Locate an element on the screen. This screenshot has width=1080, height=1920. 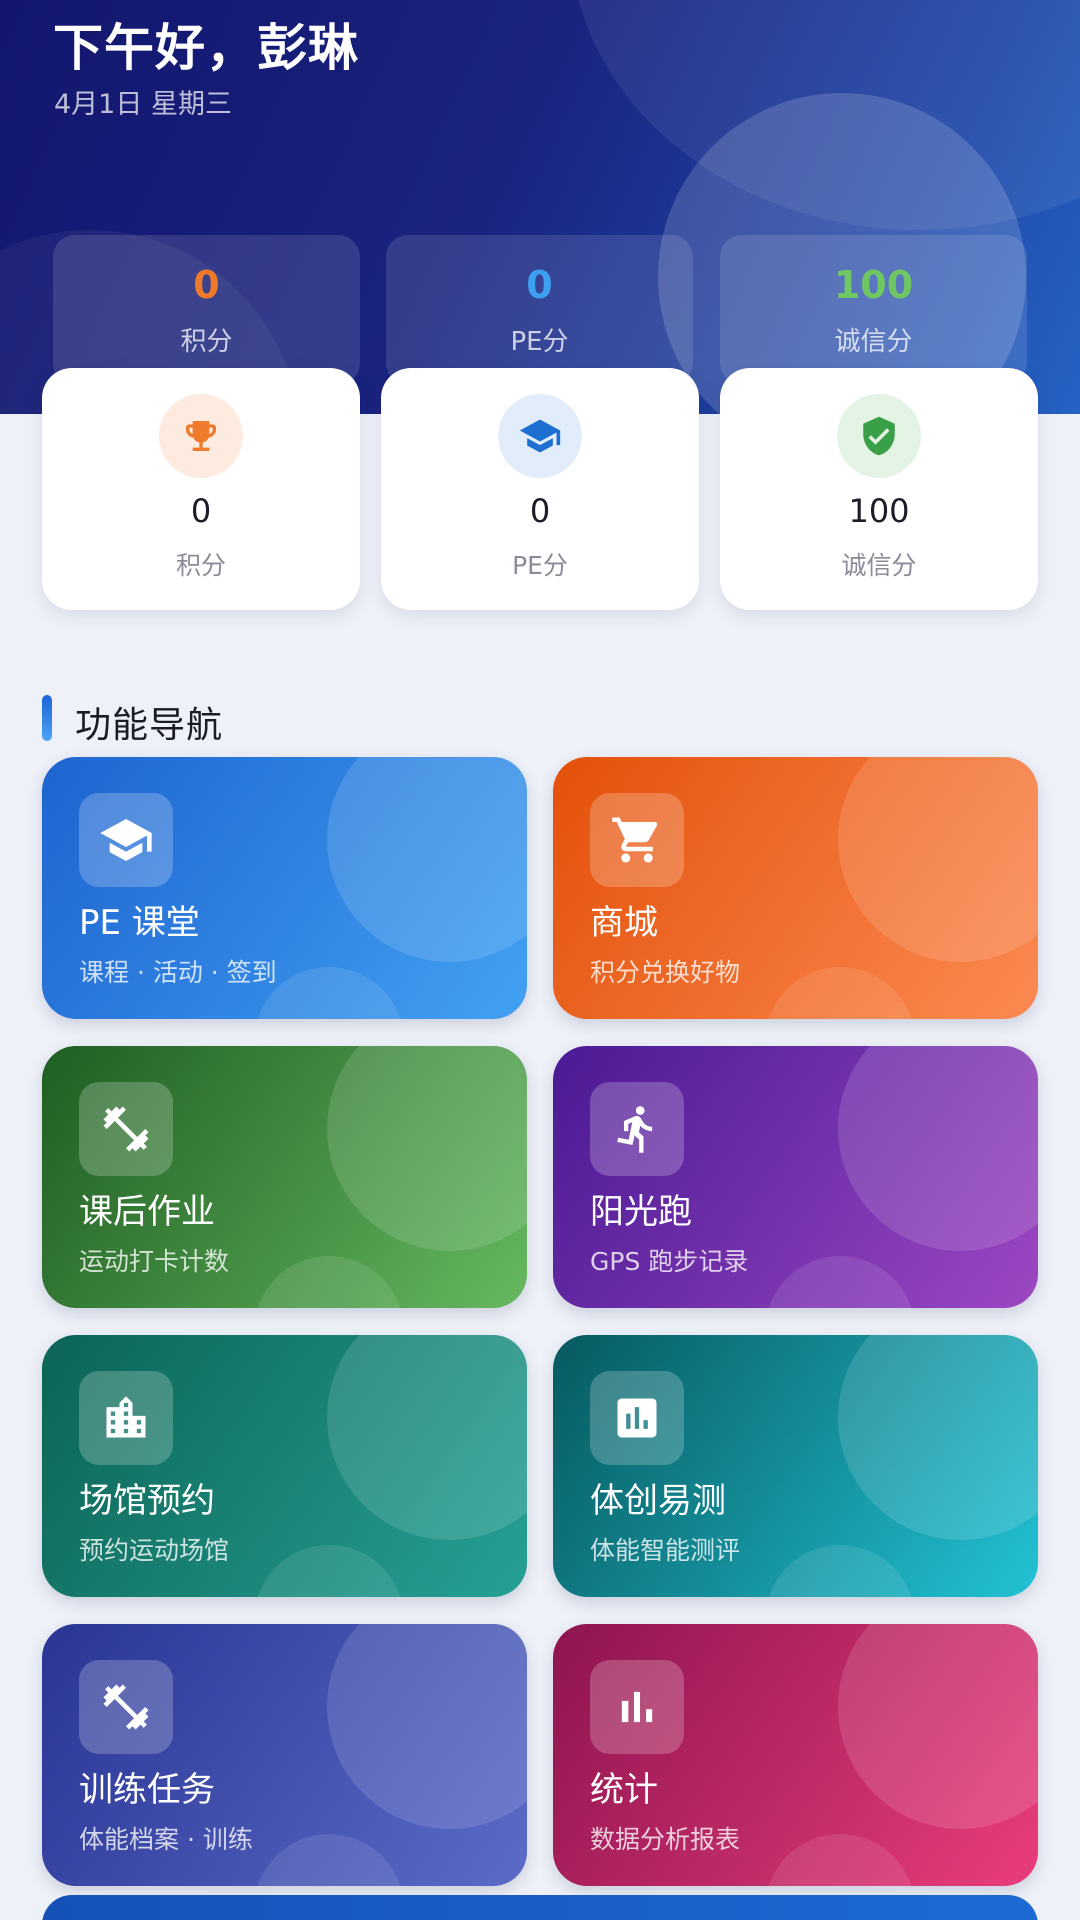
feature-title: 训练任务 is located at coordinates (147, 1790).